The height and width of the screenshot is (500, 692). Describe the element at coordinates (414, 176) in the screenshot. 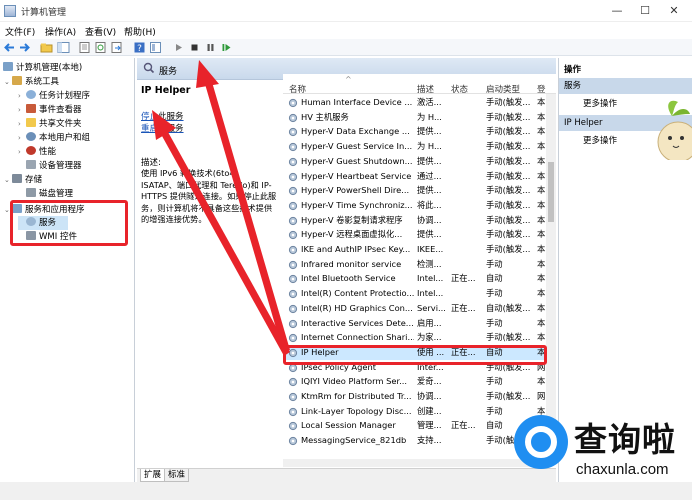

I see `table-row: Hyper-V Heartbeat Service 通过... 手动(触发... 本` at that location.